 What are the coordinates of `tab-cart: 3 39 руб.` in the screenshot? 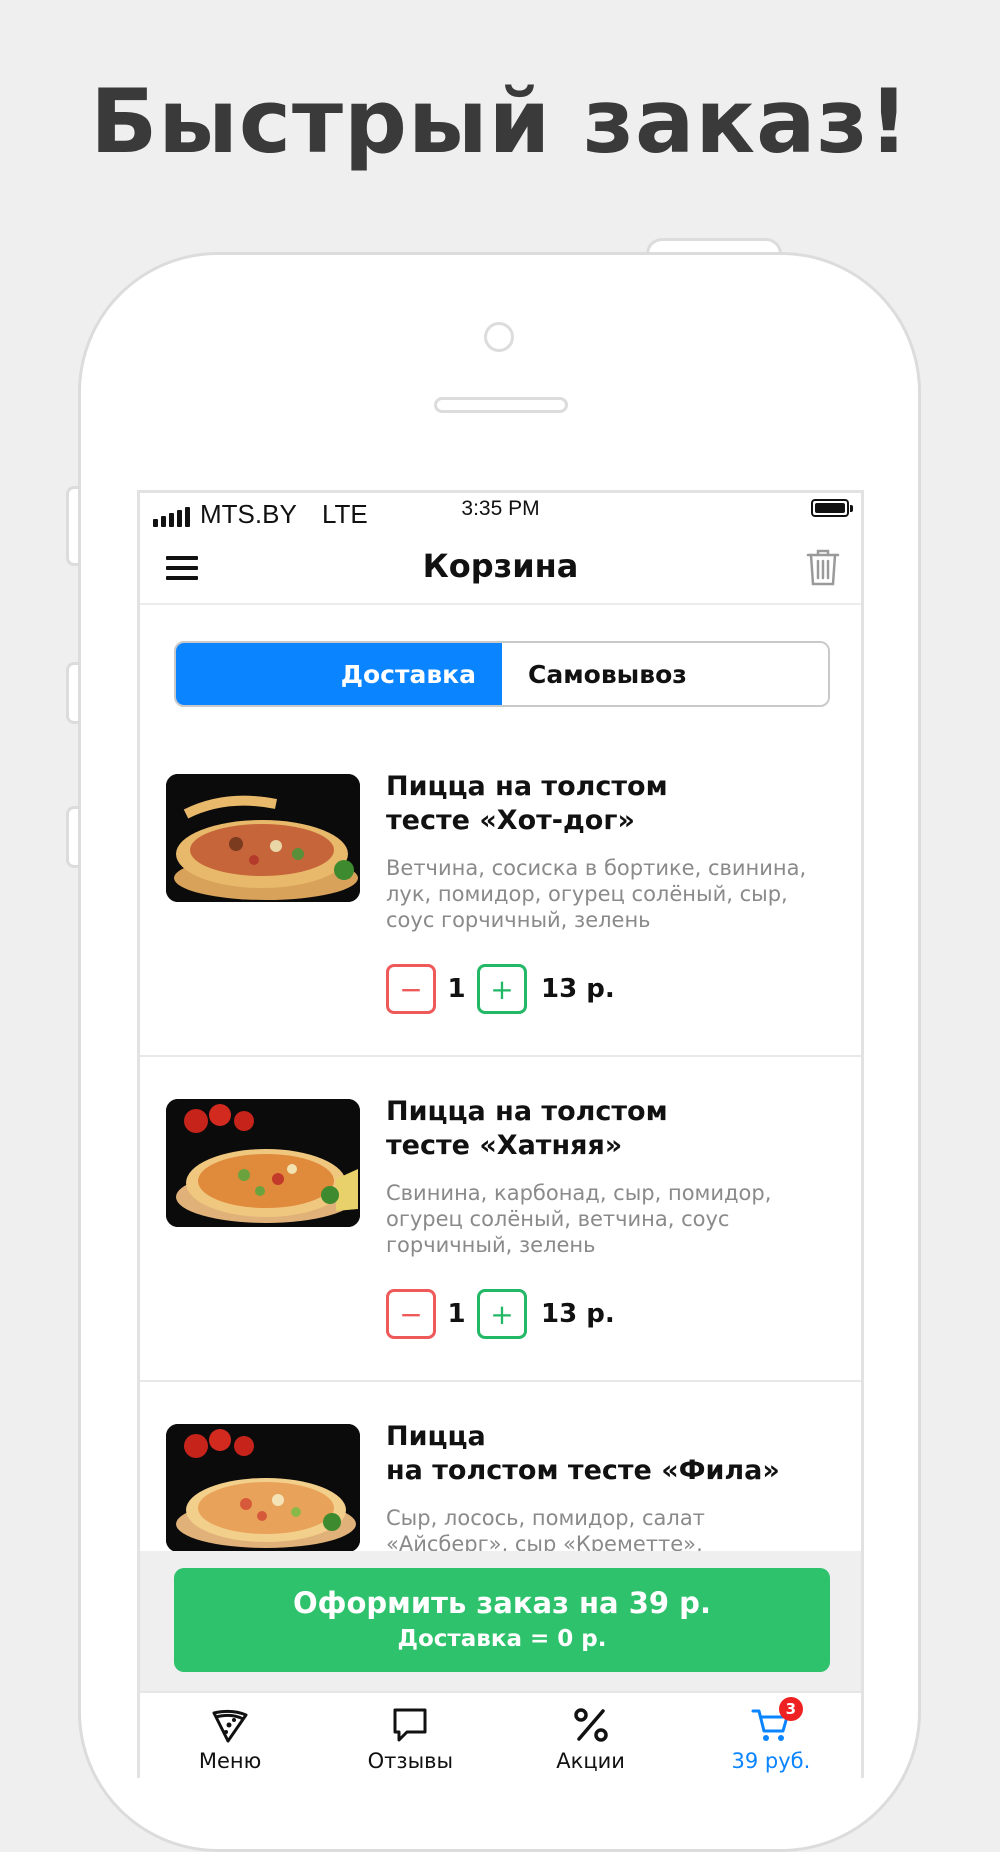 It's located at (771, 1735).